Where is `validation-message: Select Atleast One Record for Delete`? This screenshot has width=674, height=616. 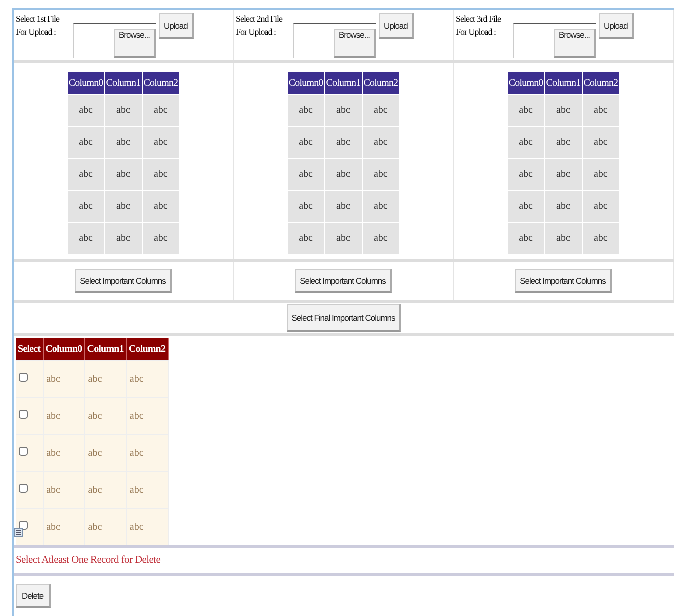
validation-message: Select Atleast One Record for Delete is located at coordinates (344, 562).